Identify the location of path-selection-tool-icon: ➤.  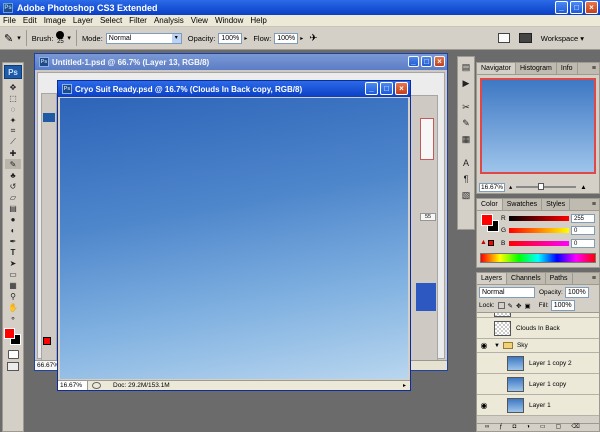
(13, 263).